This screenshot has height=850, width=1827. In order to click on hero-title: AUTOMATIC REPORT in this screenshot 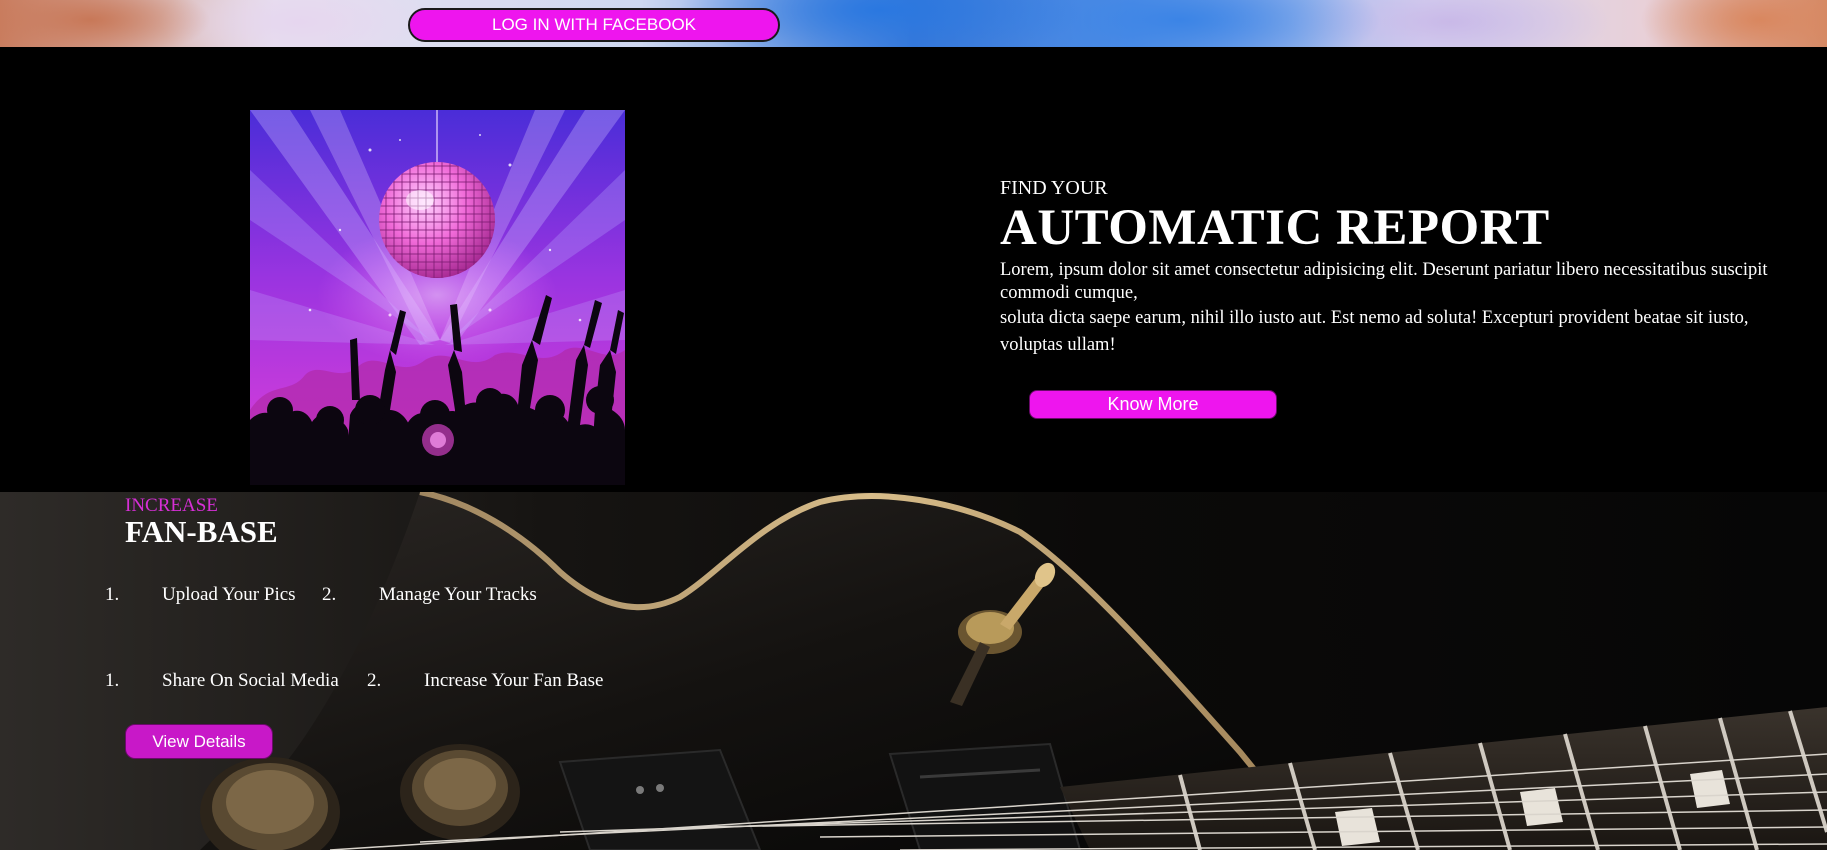, I will do `click(1275, 228)`.